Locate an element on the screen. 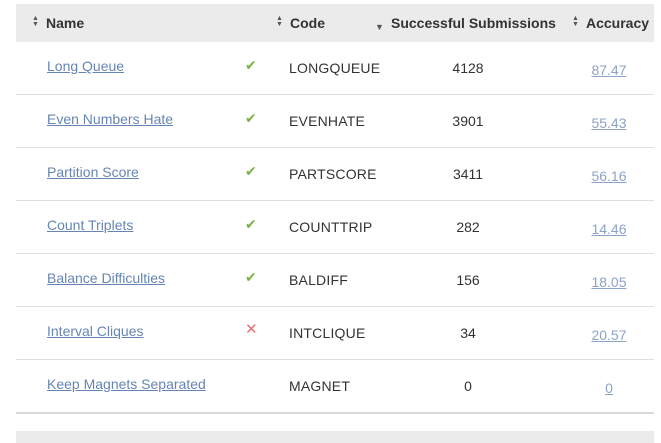  sort-down-icon: ▼ is located at coordinates (379, 27).